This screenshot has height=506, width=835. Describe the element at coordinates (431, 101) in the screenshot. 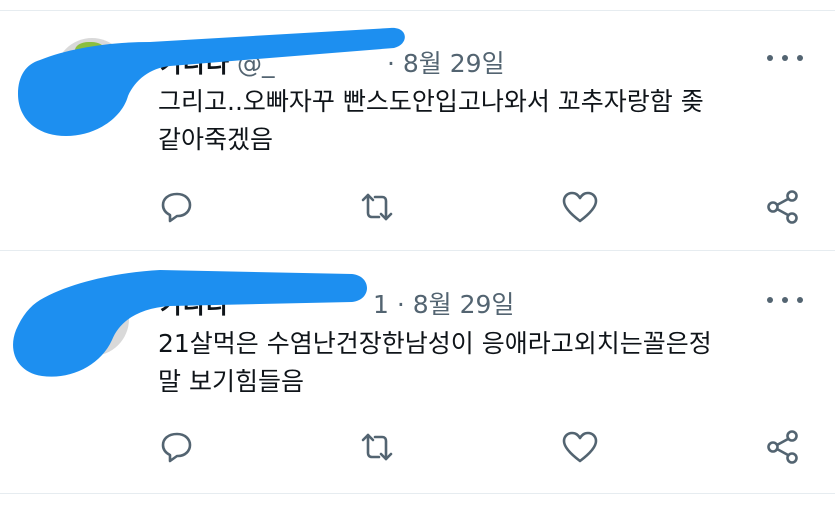

I see `tweet-text-line-1: 그리고..오빠자꾸 빤스도안입고나와서 꼬추자랑함 좆` at that location.